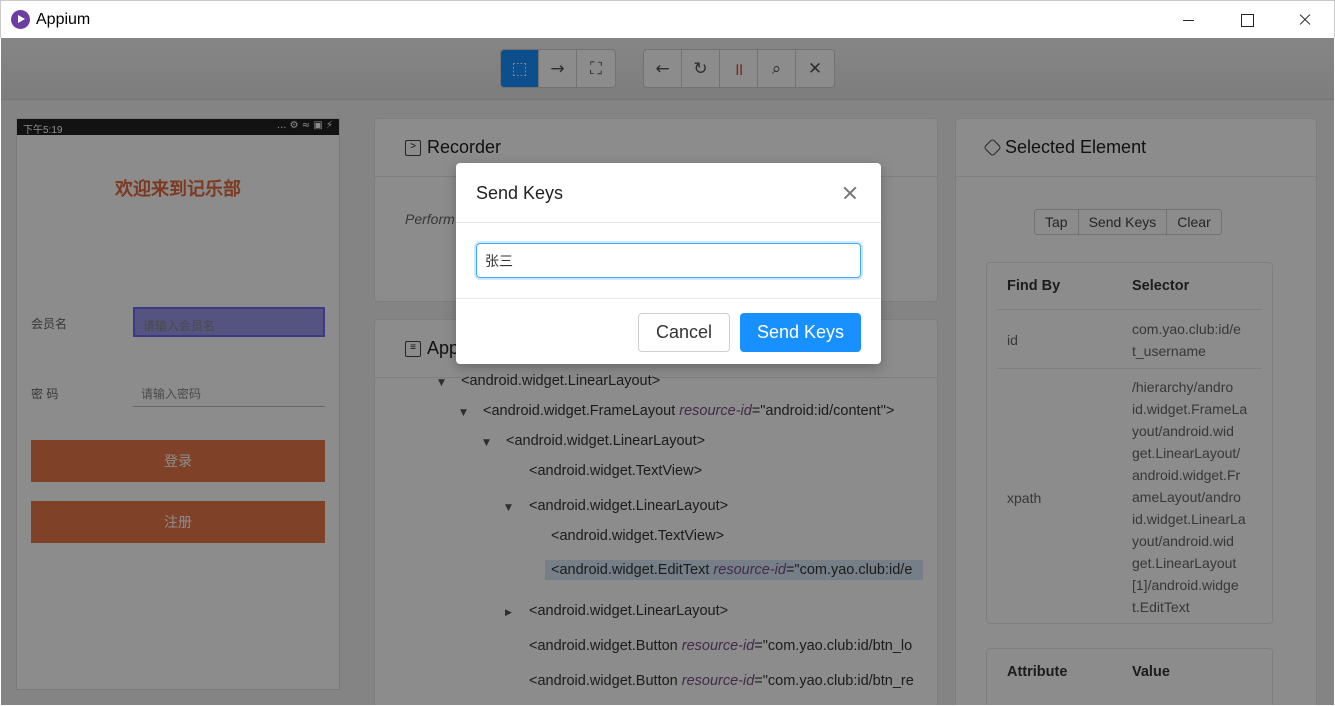  Describe the element at coordinates (1188, 20) in the screenshot. I see `minimize-button` at that location.